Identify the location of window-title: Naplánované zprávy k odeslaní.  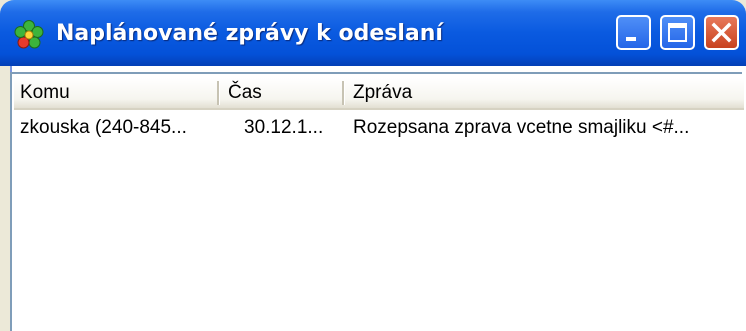
(249, 33).